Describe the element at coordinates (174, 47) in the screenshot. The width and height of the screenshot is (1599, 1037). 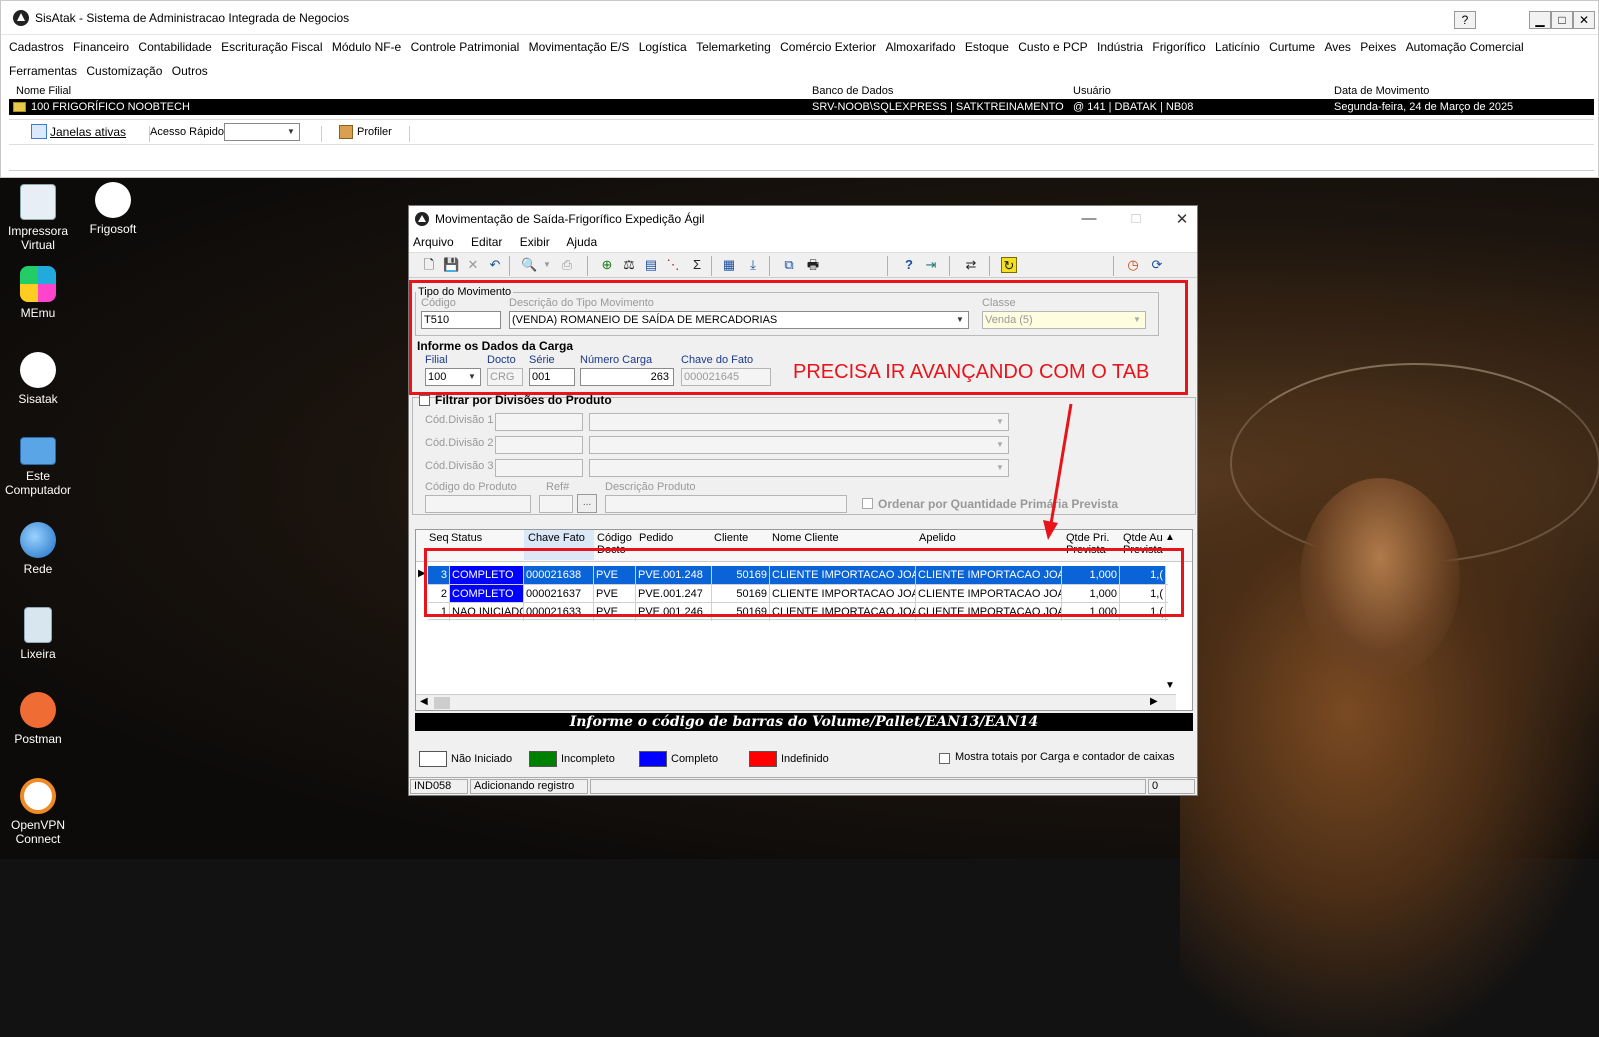
I see `menu-contabilidade: Contabilidade` at that location.